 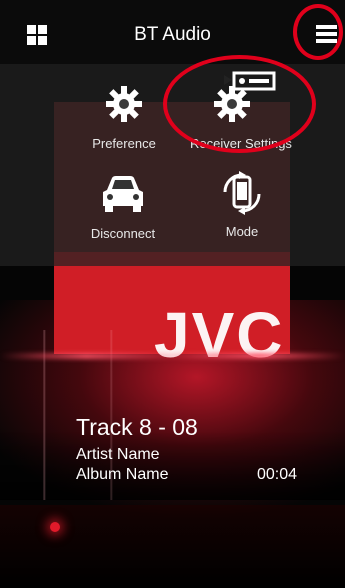 What do you see at coordinates (326, 34) in the screenshot?
I see `hamburger-menu-icon` at bounding box center [326, 34].